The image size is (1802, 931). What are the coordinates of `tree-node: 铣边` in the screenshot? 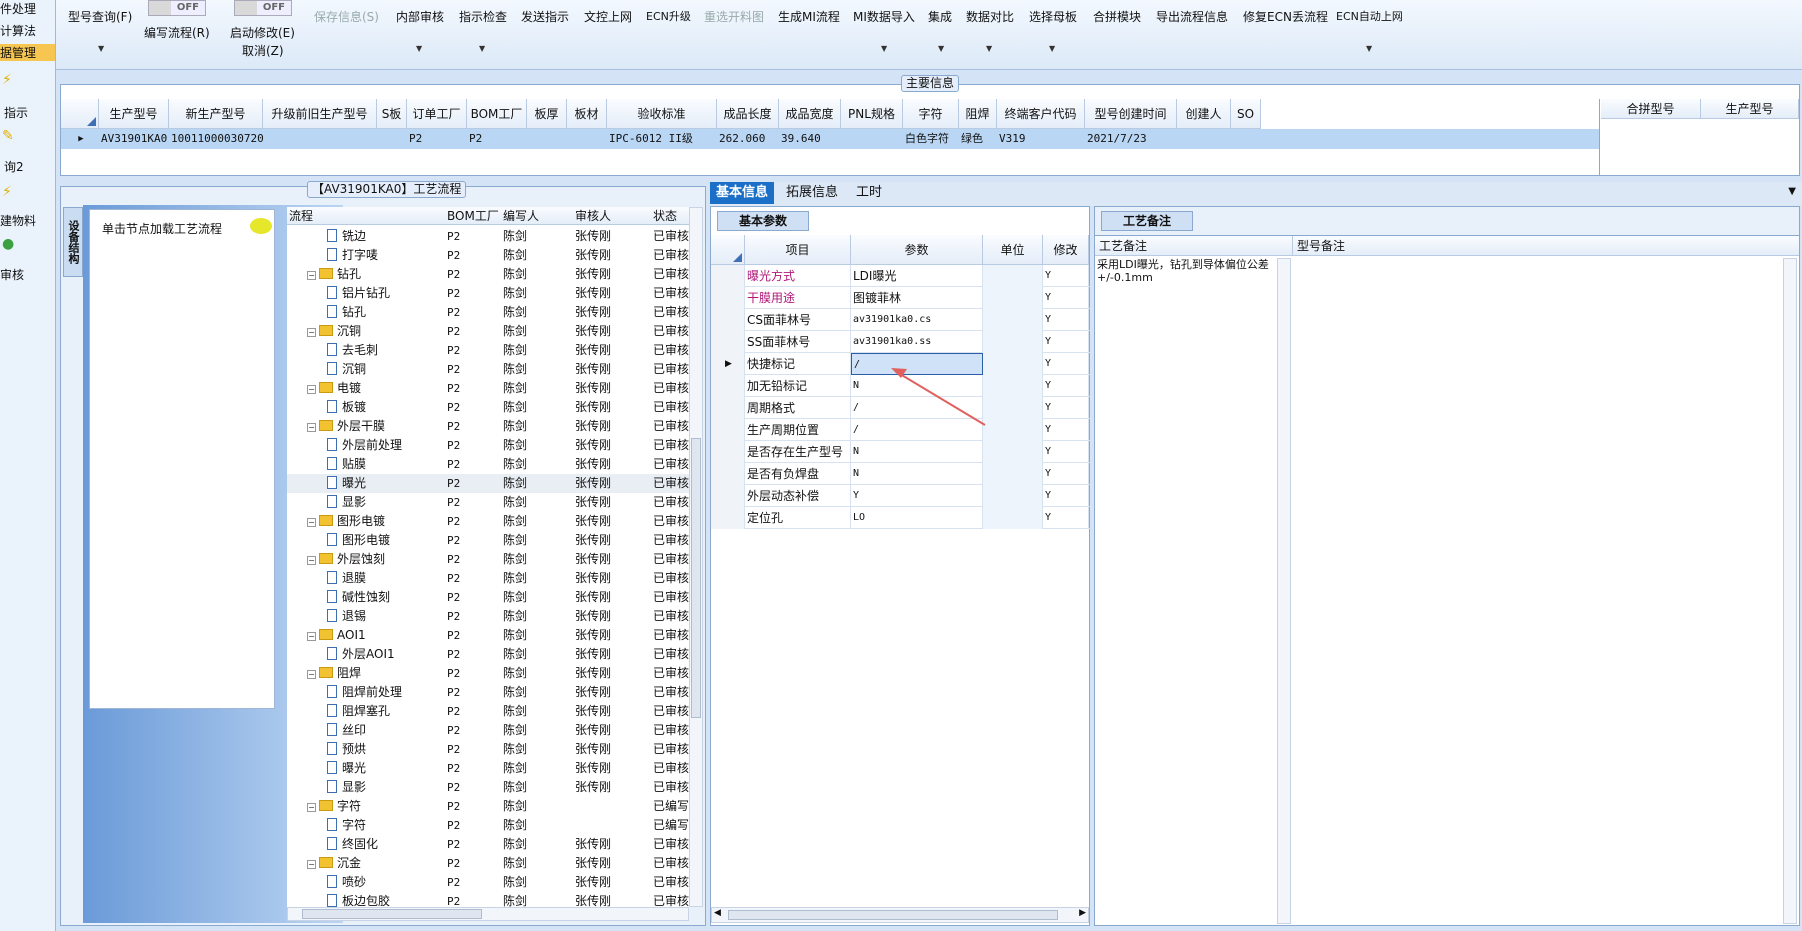 It's located at (395, 236).